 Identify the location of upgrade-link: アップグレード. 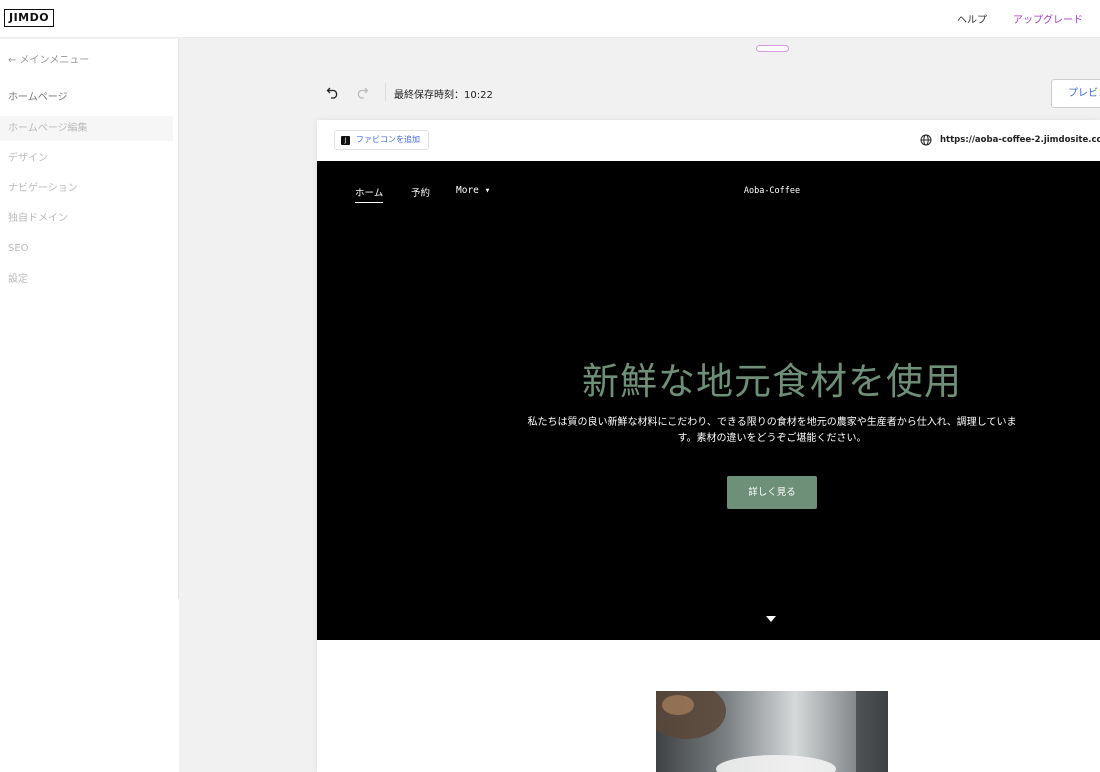
(1048, 18).